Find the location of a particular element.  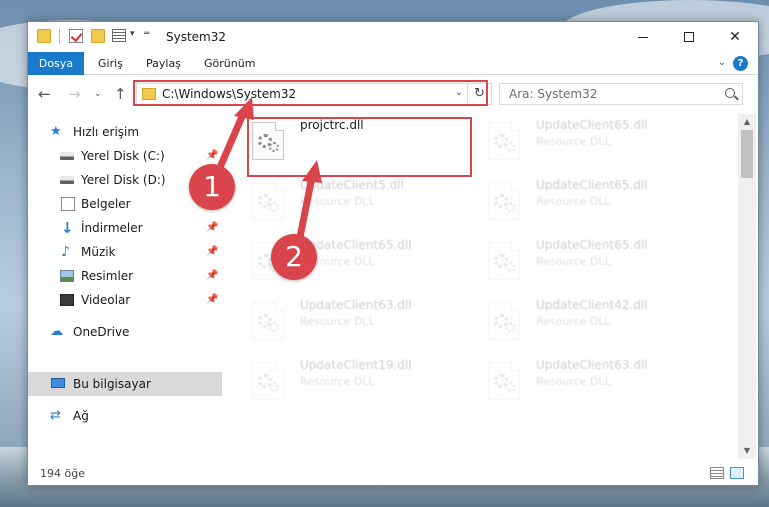

tab-view: Görünüm is located at coordinates (229, 63).